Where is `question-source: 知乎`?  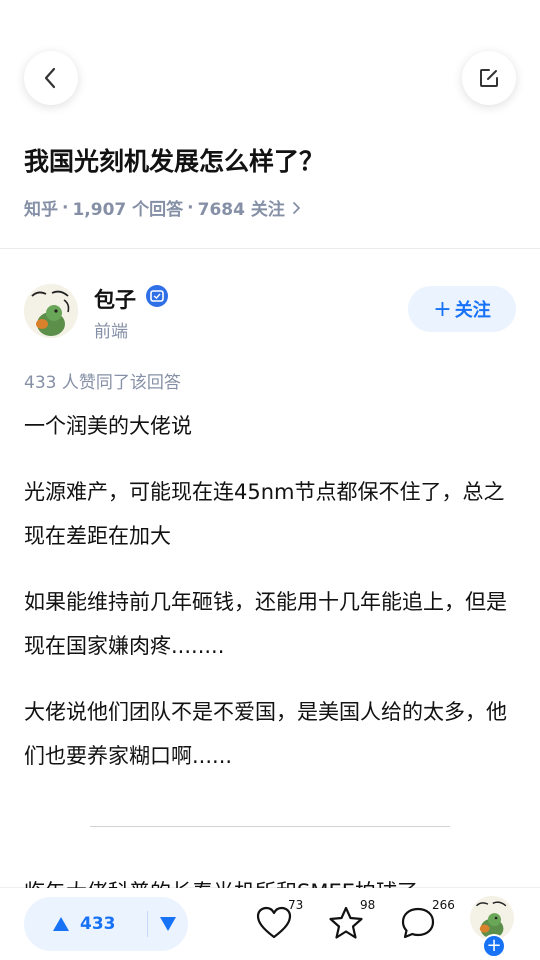 question-source: 知乎 is located at coordinates (41, 210).